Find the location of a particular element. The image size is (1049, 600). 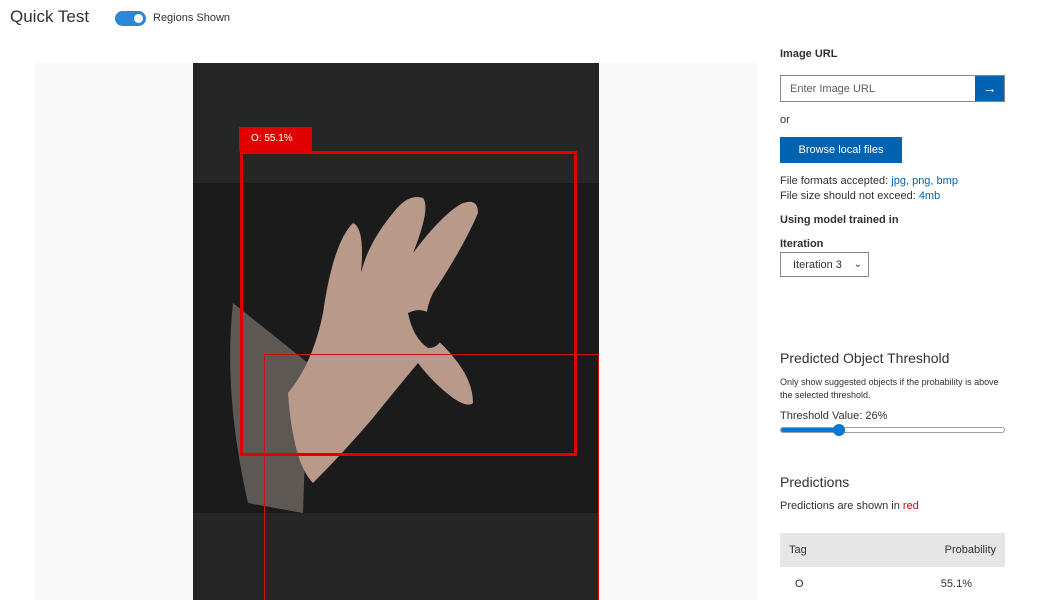

submit-url-button: → is located at coordinates (989, 88).